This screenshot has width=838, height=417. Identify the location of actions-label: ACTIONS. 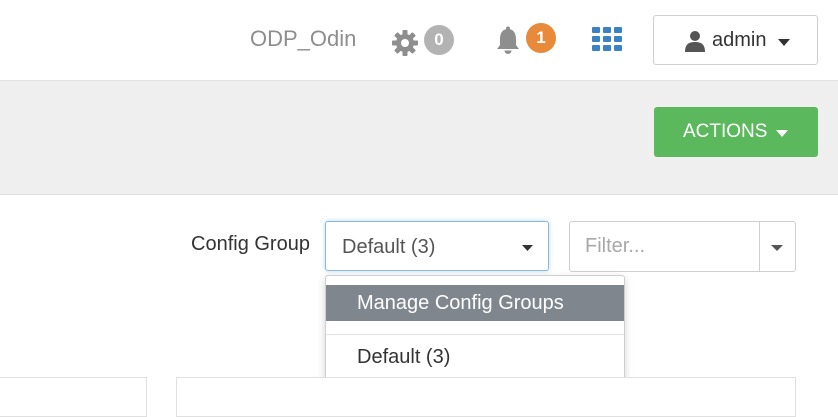
(725, 131).